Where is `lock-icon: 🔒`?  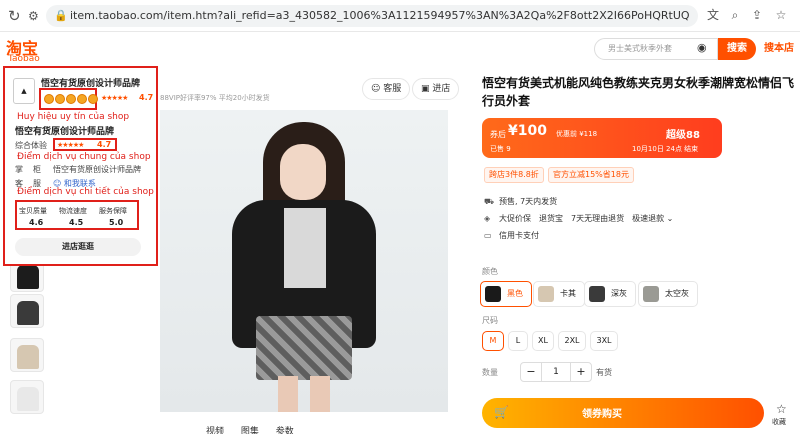
lock-icon: 🔒 is located at coordinates (61, 15).